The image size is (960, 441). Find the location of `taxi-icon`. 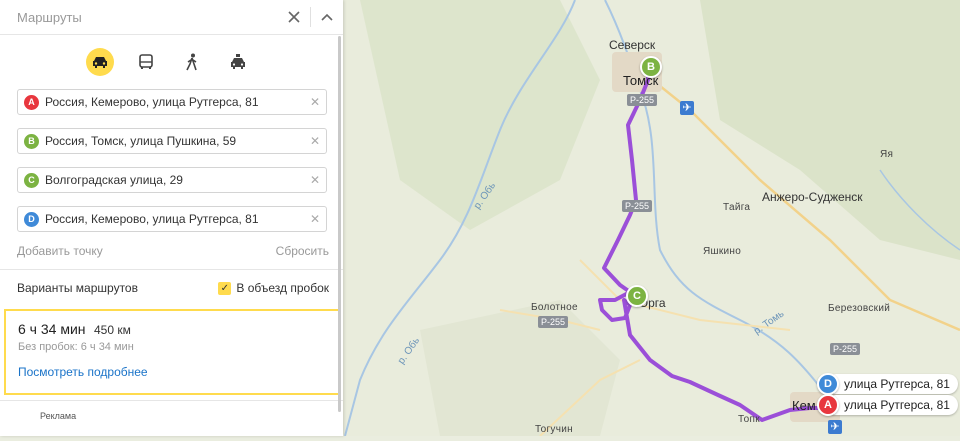

taxi-icon is located at coordinates (238, 62).